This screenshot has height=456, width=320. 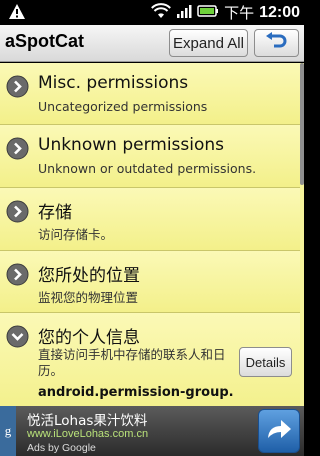 I want to click on status-ampm: 下午, so click(x=239, y=13).